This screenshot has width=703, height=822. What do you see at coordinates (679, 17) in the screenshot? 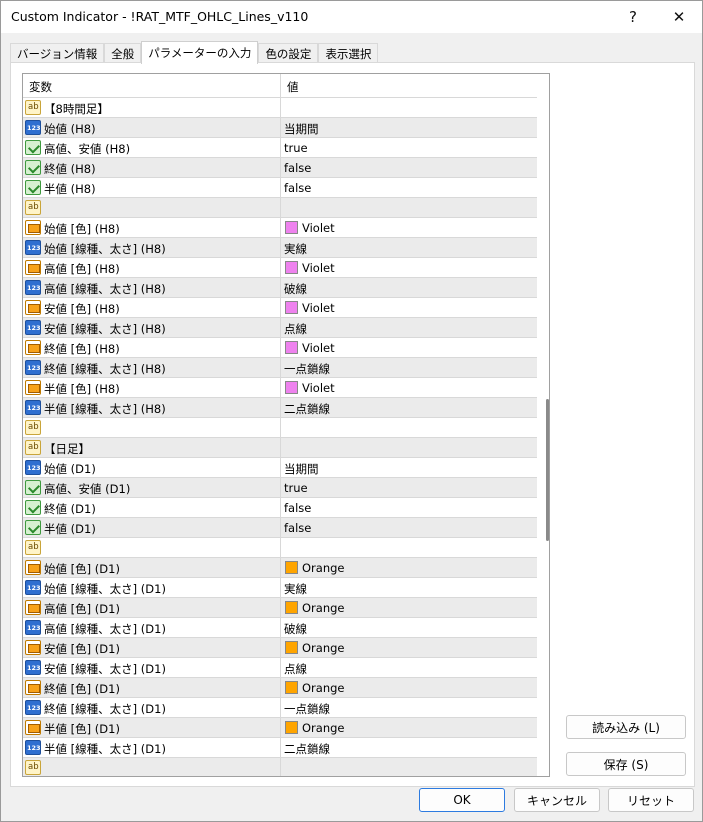
I see `close-button: ✕` at bounding box center [679, 17].